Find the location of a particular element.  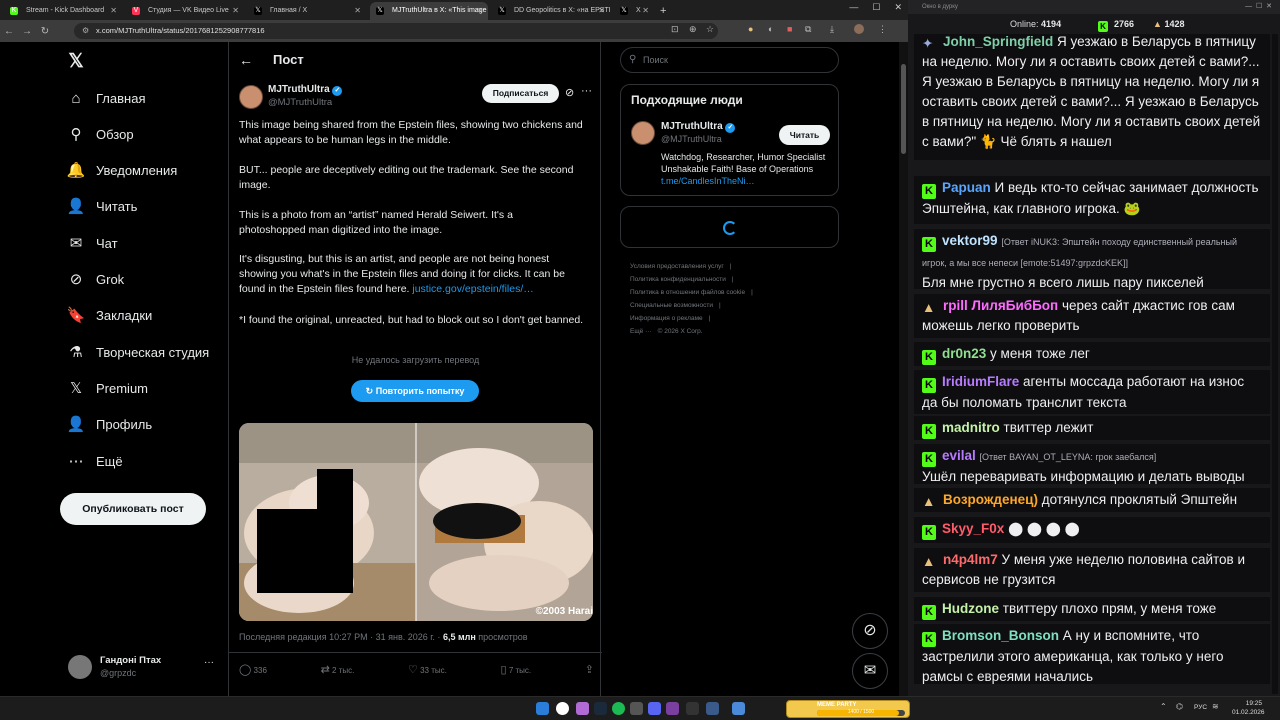

more-options-icon: ··· is located at coordinates (586, 91).